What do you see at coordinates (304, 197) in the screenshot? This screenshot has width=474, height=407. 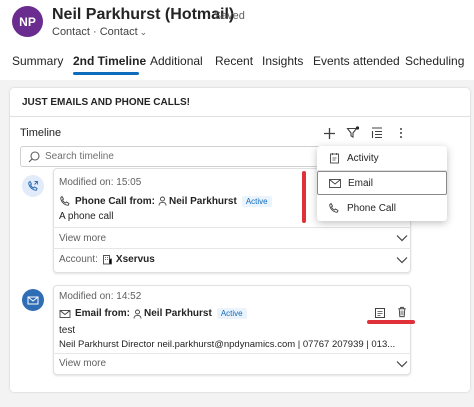 I see `annotation-mark` at bounding box center [304, 197].